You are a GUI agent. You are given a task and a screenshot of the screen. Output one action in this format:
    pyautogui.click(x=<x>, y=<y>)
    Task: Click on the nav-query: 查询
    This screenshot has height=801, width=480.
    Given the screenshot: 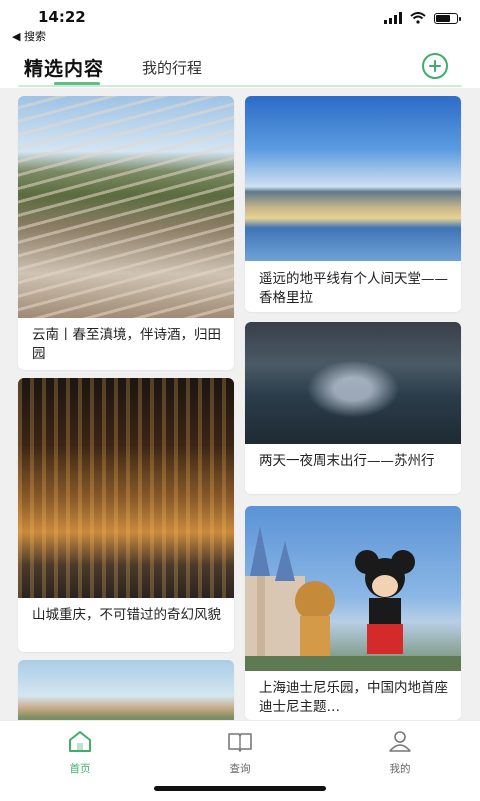 What is the action you would take?
    pyautogui.click(x=240, y=752)
    